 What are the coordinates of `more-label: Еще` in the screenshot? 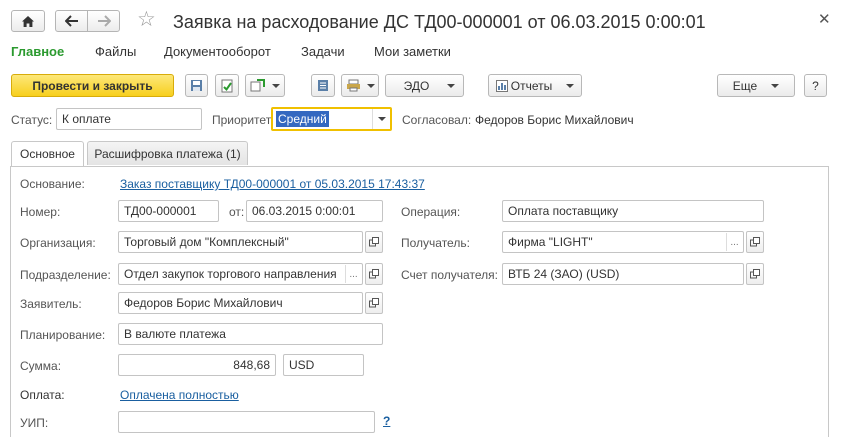 It's located at (745, 85).